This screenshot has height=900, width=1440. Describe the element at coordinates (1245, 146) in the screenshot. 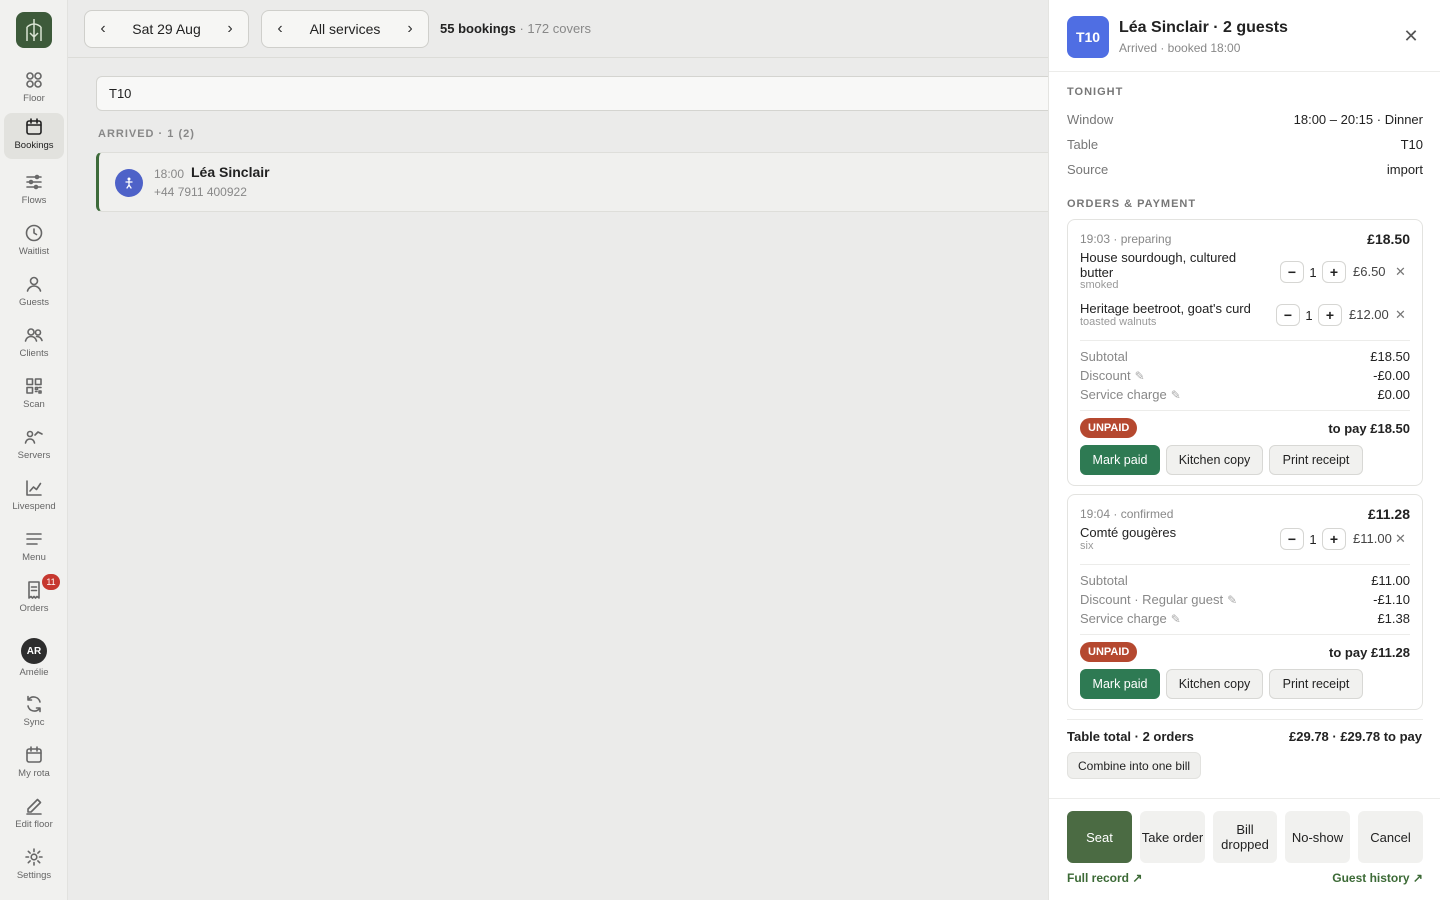

I see `table-row: Table T10` at that location.